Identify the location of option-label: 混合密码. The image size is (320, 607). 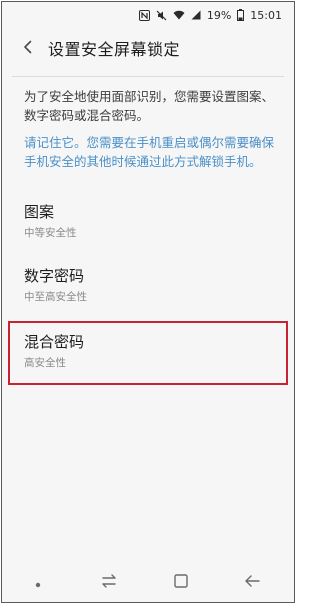
(54, 342).